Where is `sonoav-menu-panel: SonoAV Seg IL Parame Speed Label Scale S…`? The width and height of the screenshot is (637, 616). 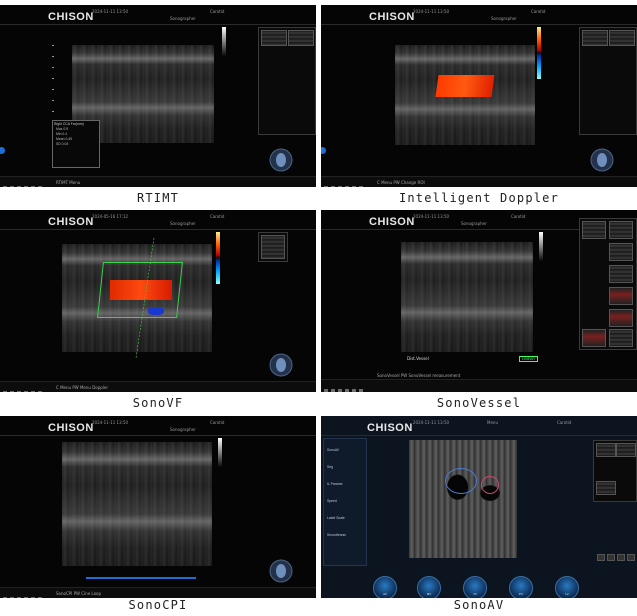 sonoav-menu-panel: SonoAV Seg IL Parame Speed Label Scale S… is located at coordinates (345, 502).